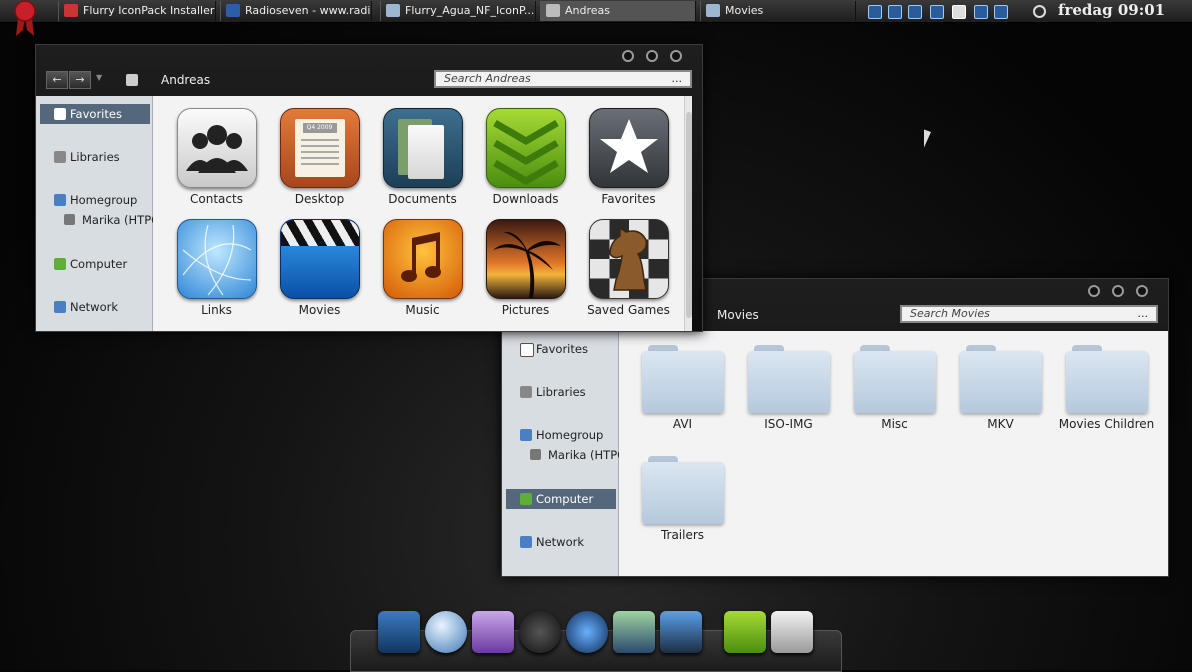 The height and width of the screenshot is (672, 1192). What do you see at coordinates (525, 268) in the screenshot?
I see `folder-item-pictures: Pictures` at bounding box center [525, 268].